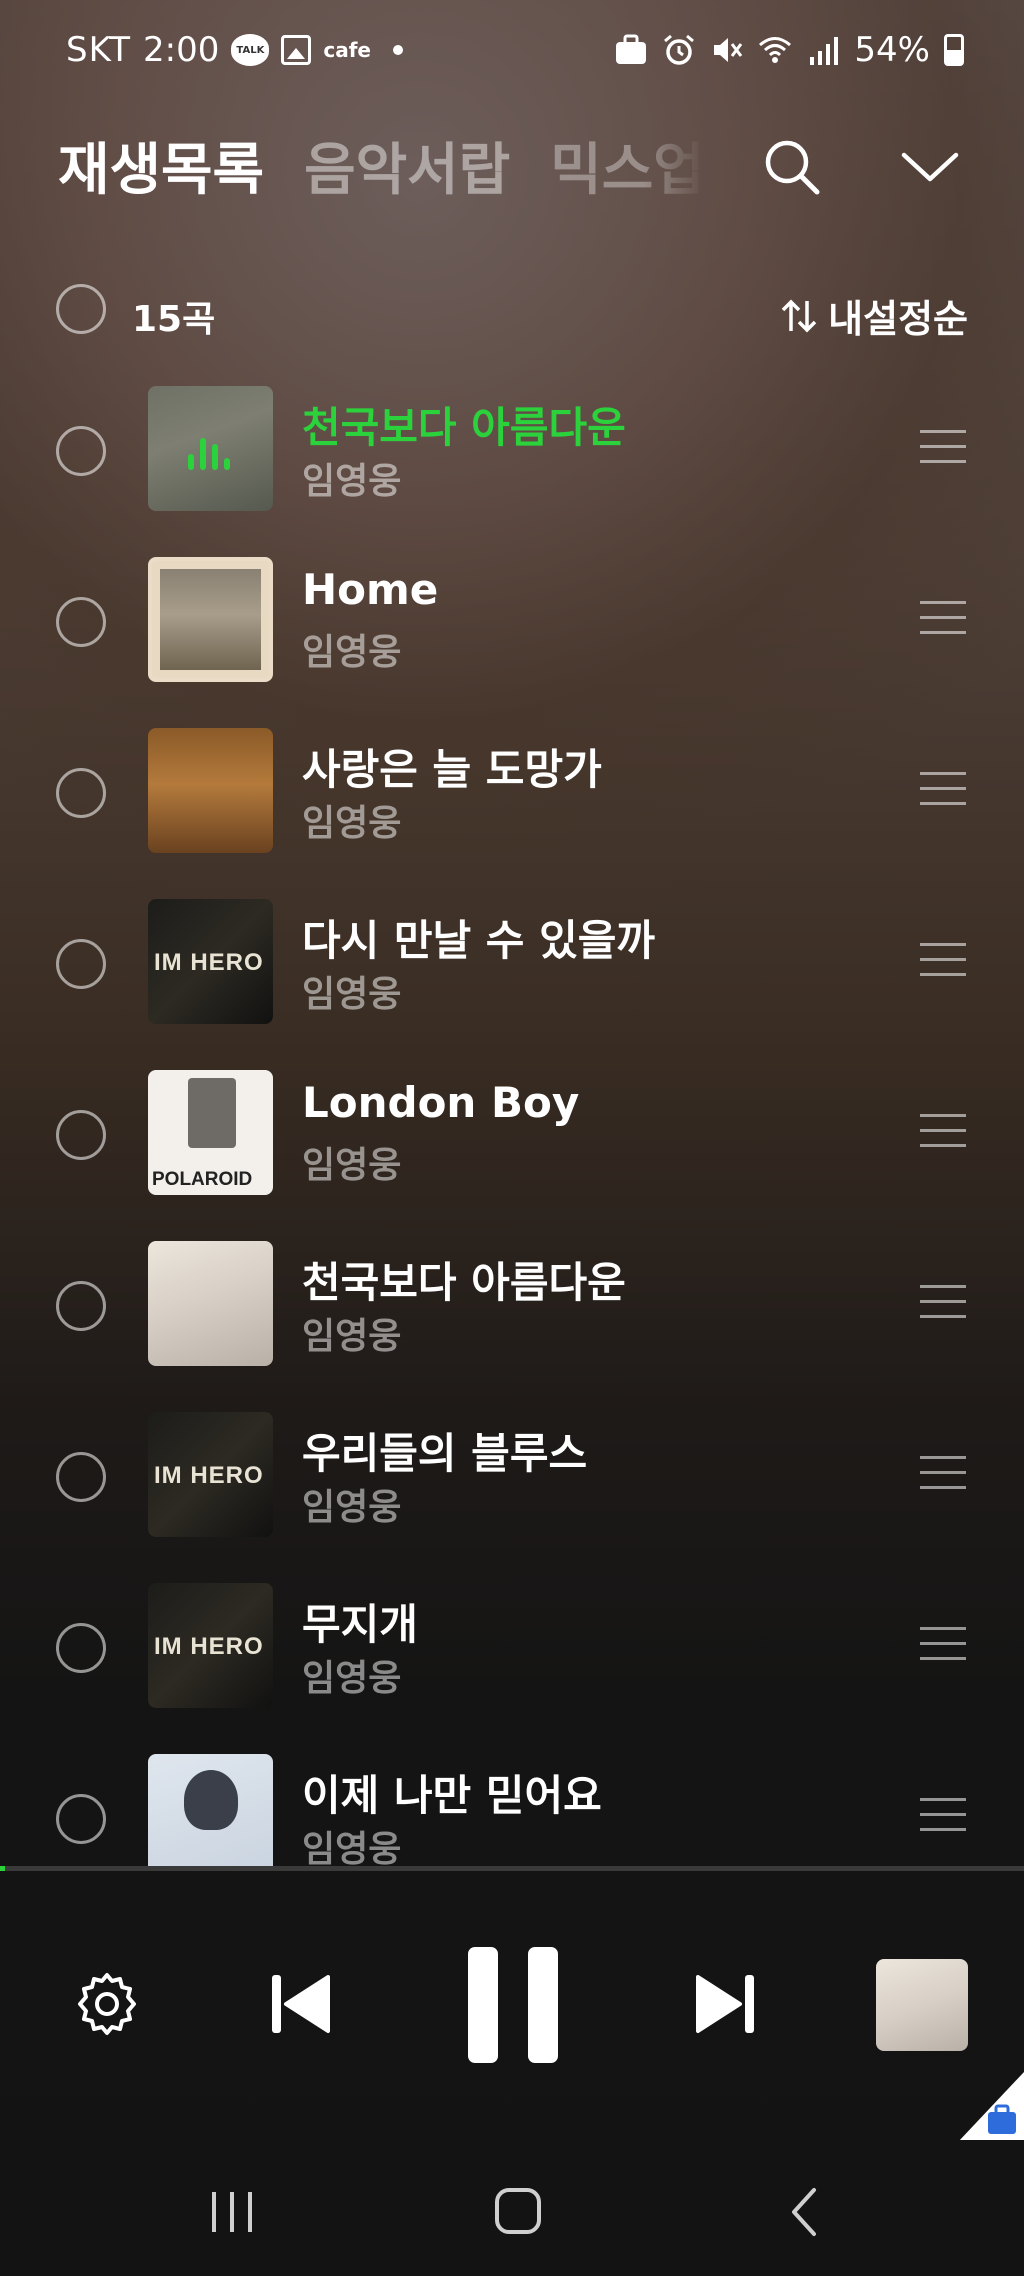  What do you see at coordinates (107, 2004) in the screenshot?
I see `gear-icon` at bounding box center [107, 2004].